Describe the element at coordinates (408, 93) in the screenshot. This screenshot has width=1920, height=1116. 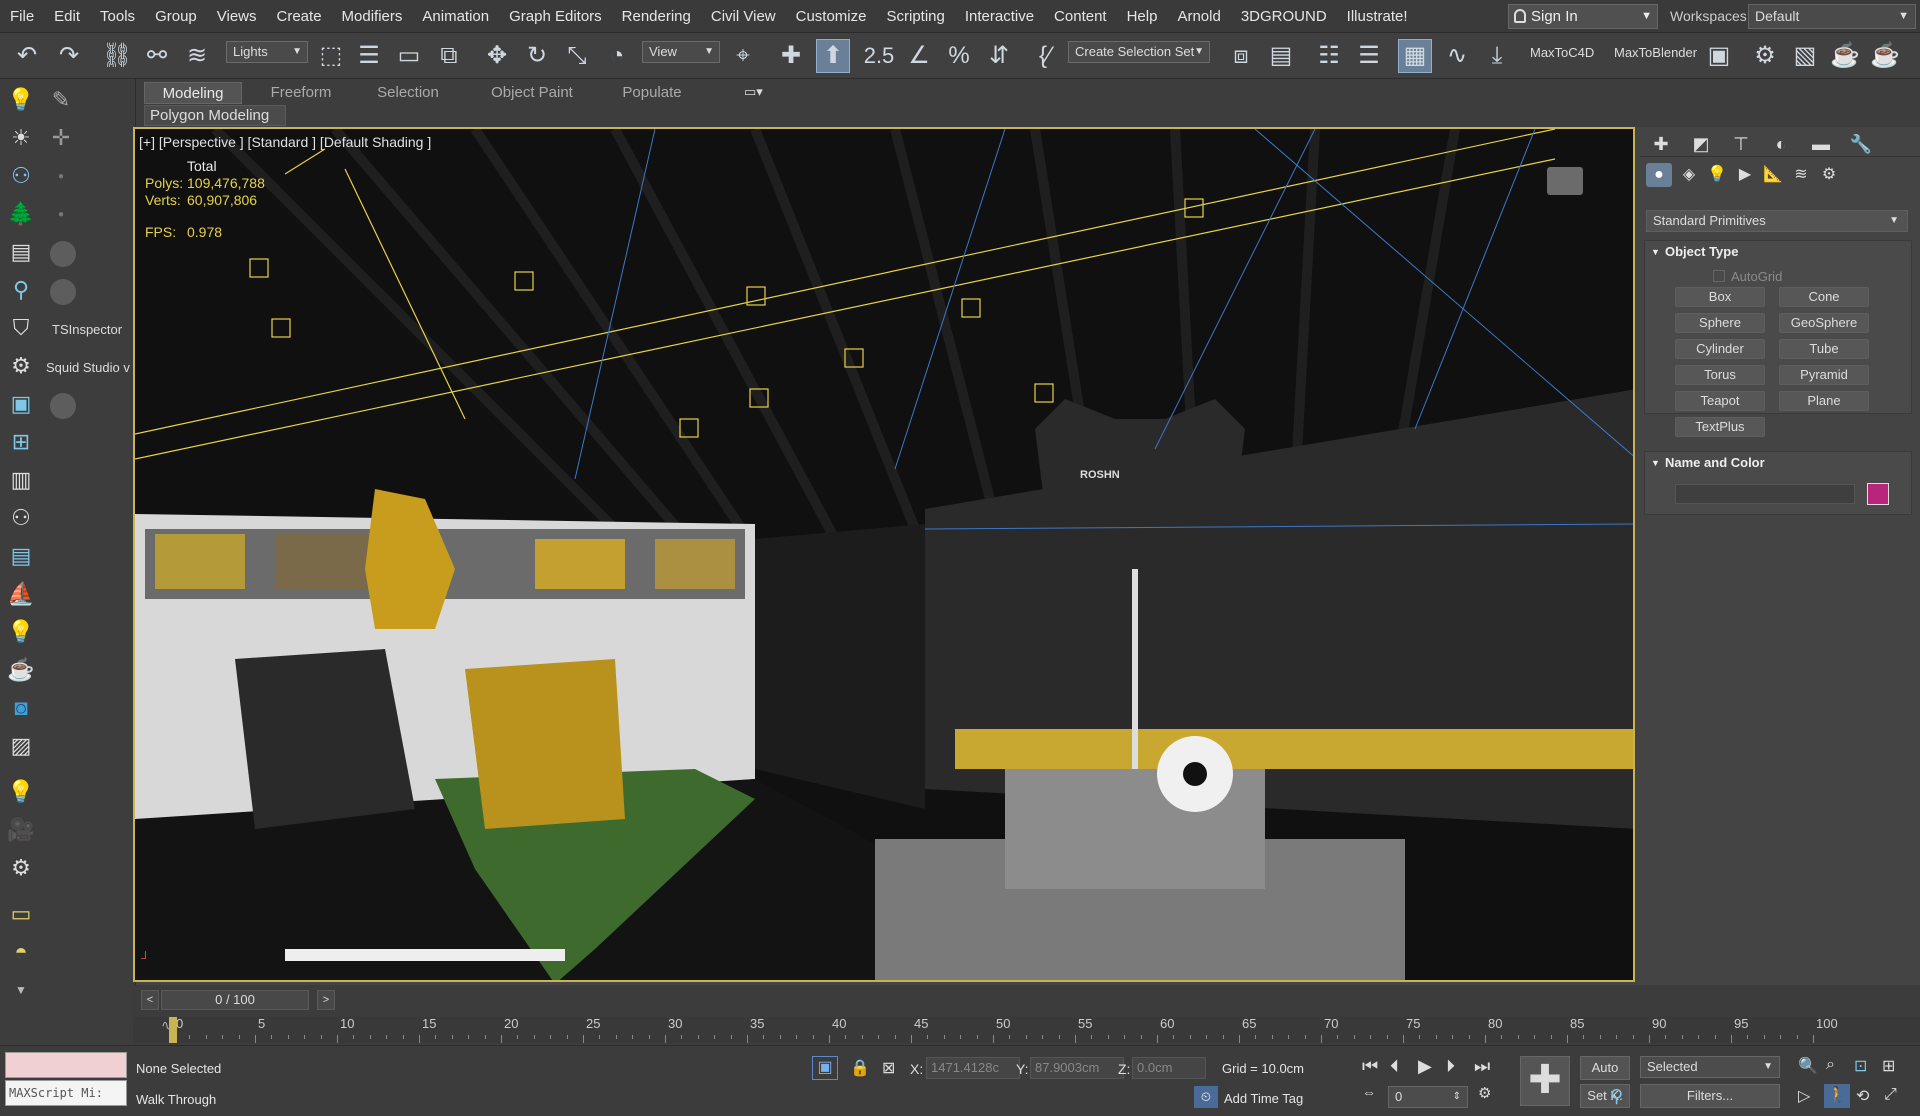
I see `tab-selection: Selection` at that location.